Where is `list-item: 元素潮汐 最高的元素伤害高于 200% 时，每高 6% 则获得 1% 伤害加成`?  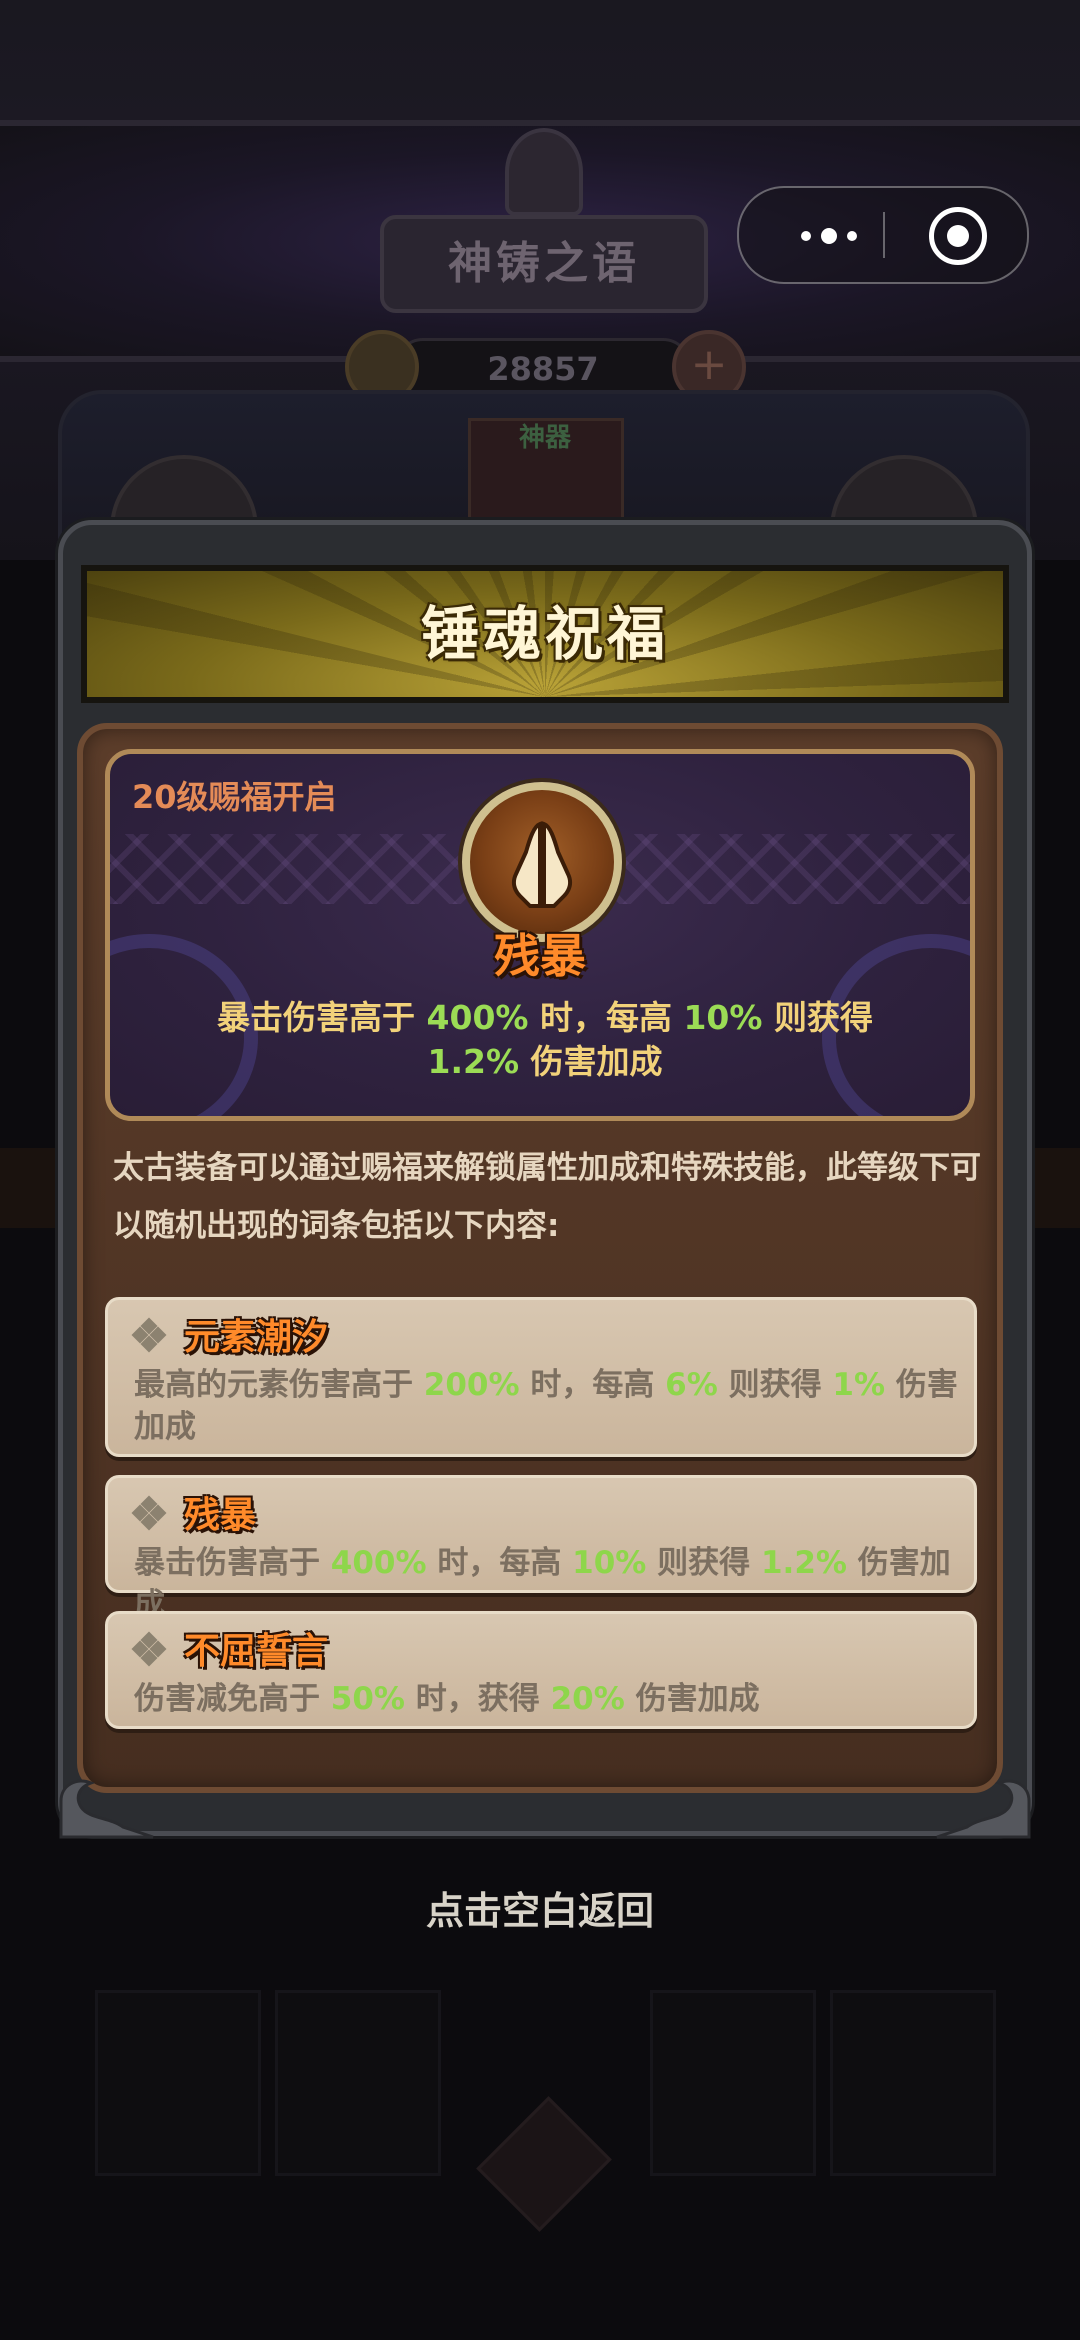
list-item: 元素潮汐 最高的元素伤害高于 200% 时，每高 6% 则获得 1% 伤害加成 is located at coordinates (541, 1377).